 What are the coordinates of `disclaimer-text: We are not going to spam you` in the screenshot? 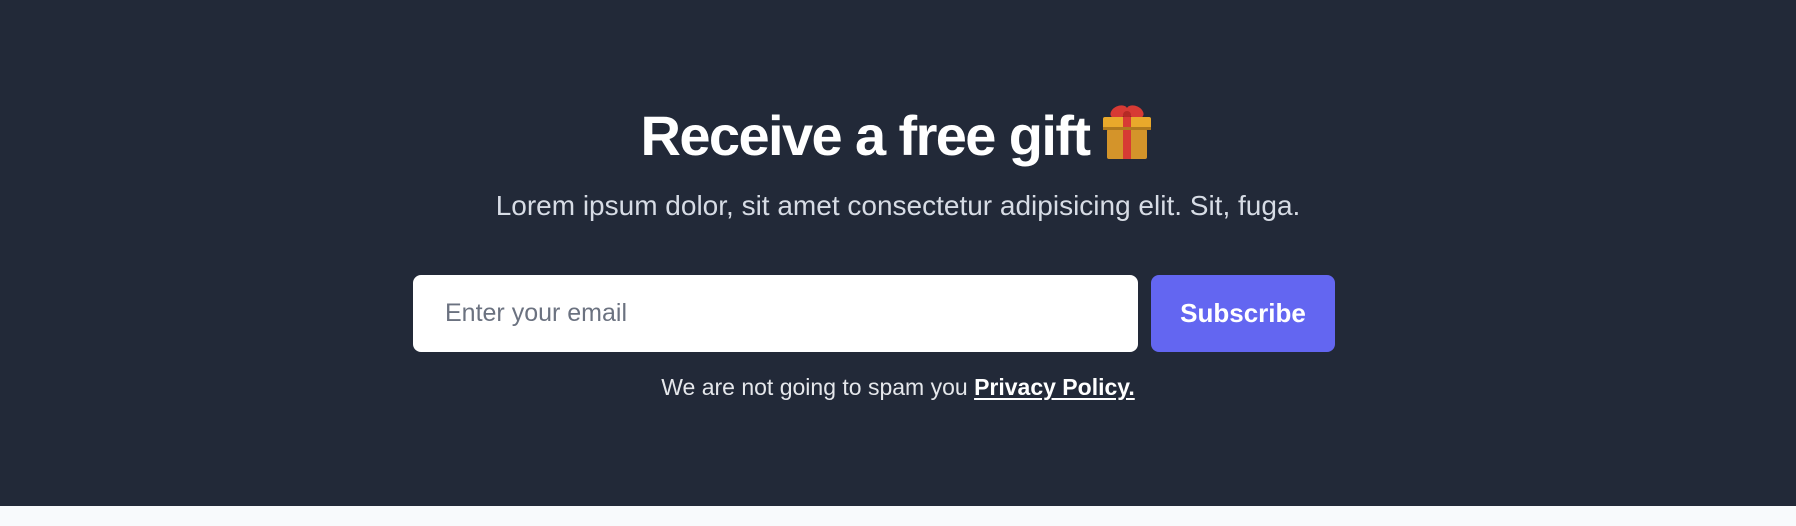 It's located at (814, 387).